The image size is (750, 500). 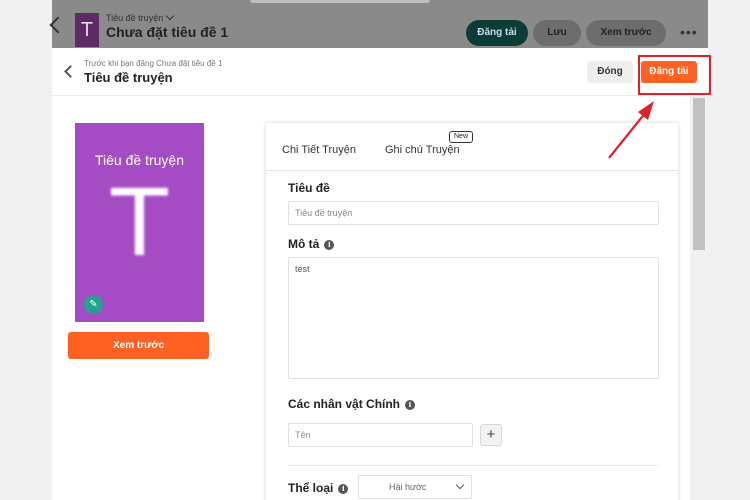 I want to click on annotation-arrow-icon, so click(x=631, y=130).